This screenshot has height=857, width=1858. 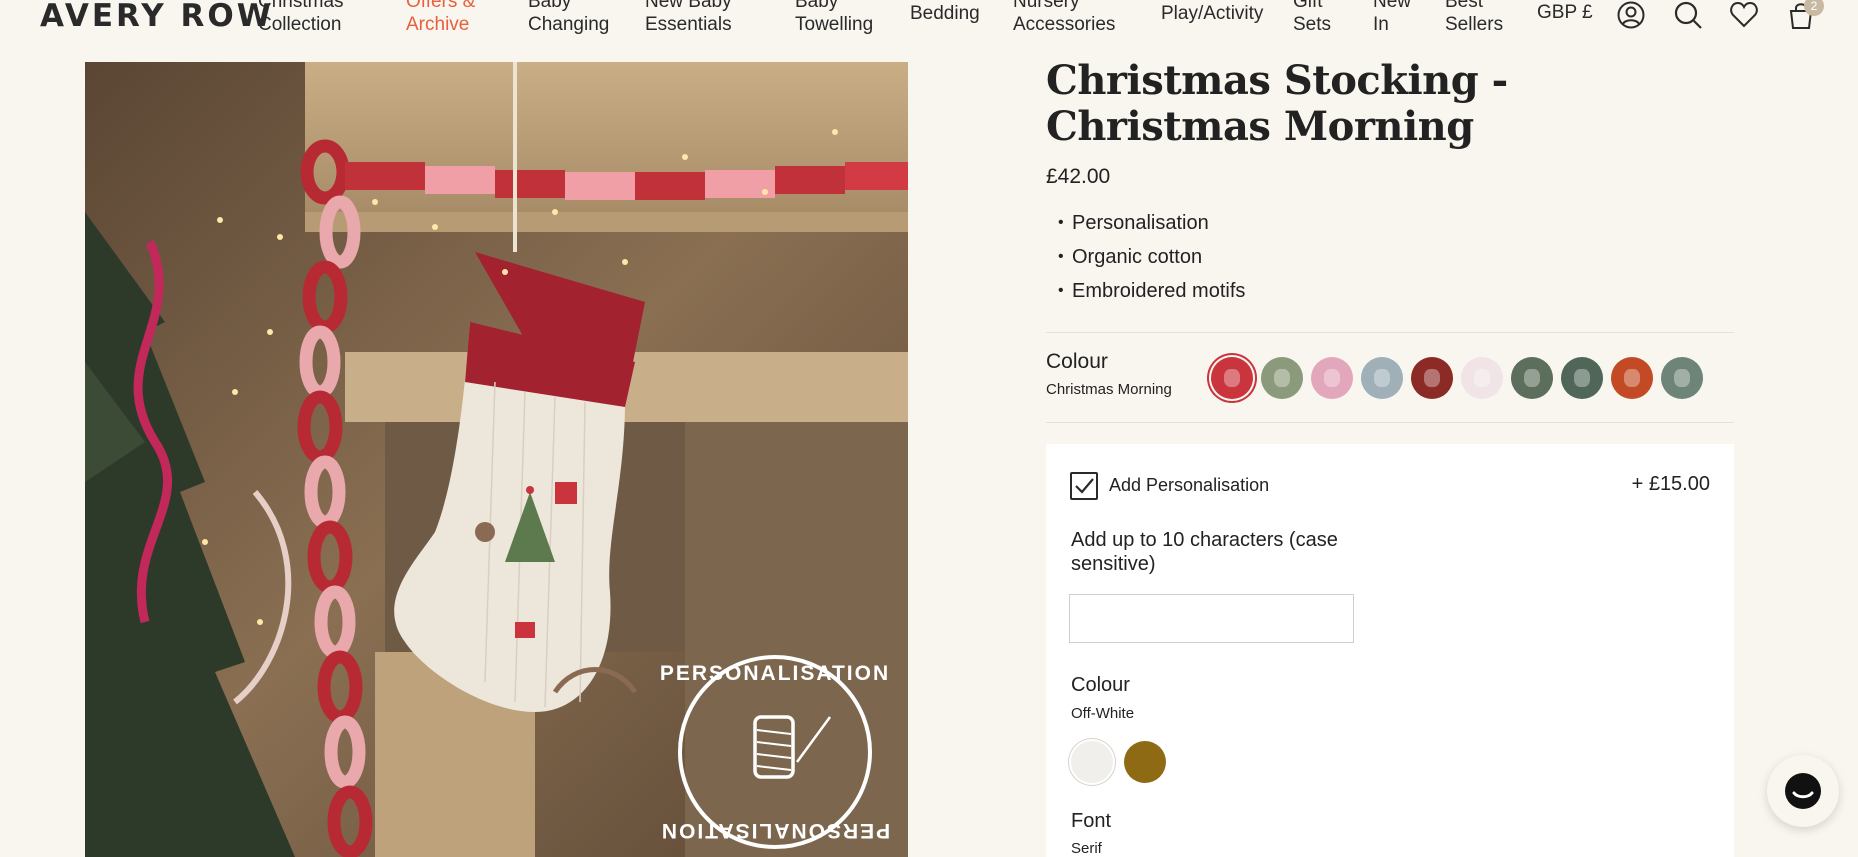 What do you see at coordinates (1189, 485) in the screenshot?
I see `add-personalisation-label: Add Personalisation` at bounding box center [1189, 485].